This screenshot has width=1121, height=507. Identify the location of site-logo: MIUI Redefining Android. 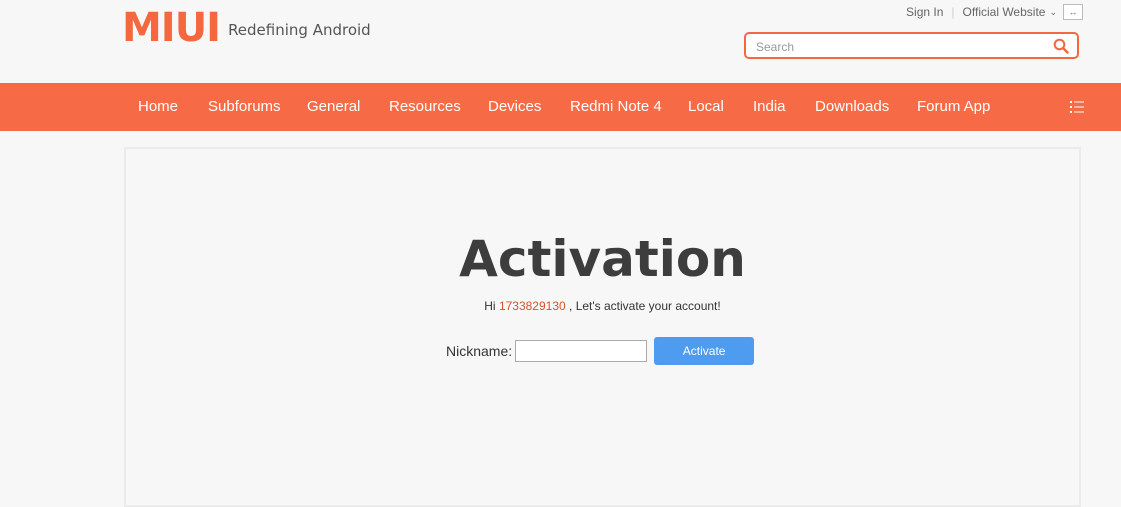
(246, 28).